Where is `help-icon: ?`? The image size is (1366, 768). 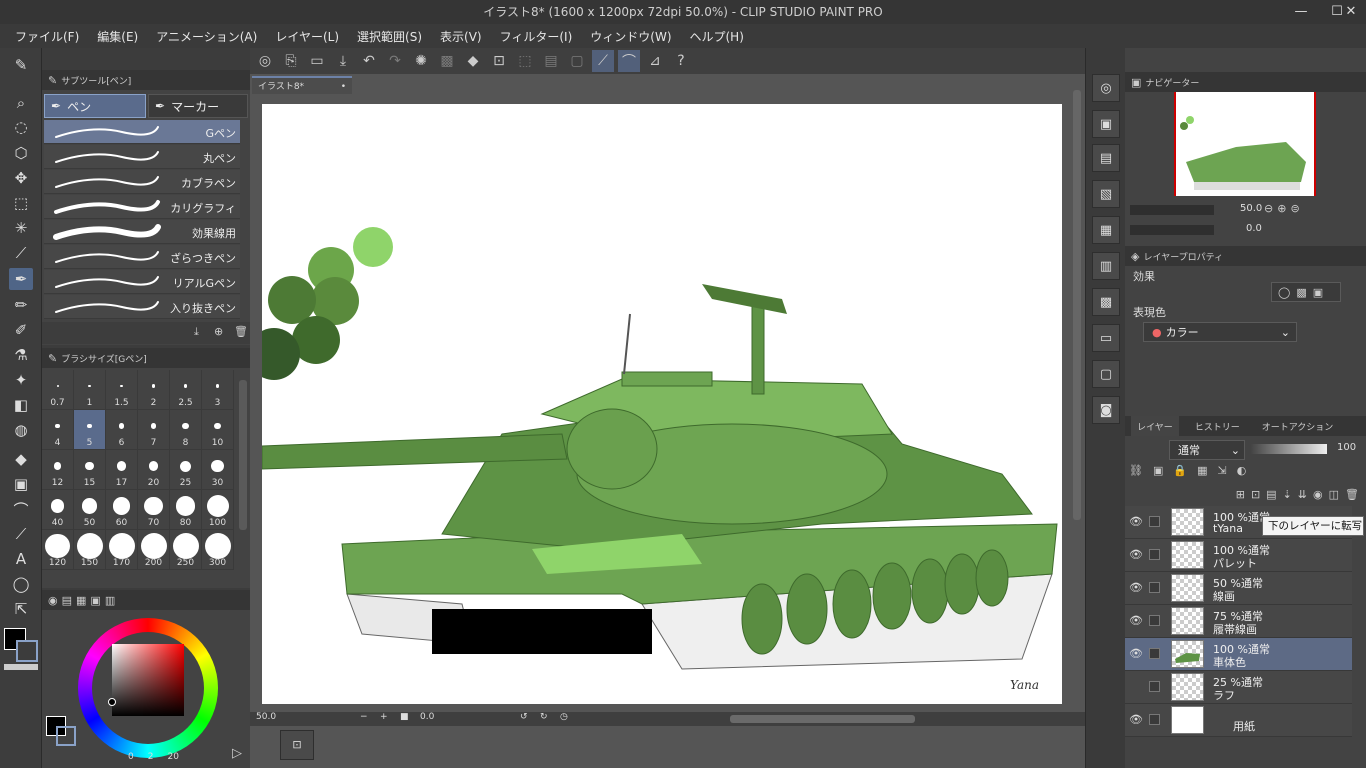 help-icon: ? is located at coordinates (681, 61).